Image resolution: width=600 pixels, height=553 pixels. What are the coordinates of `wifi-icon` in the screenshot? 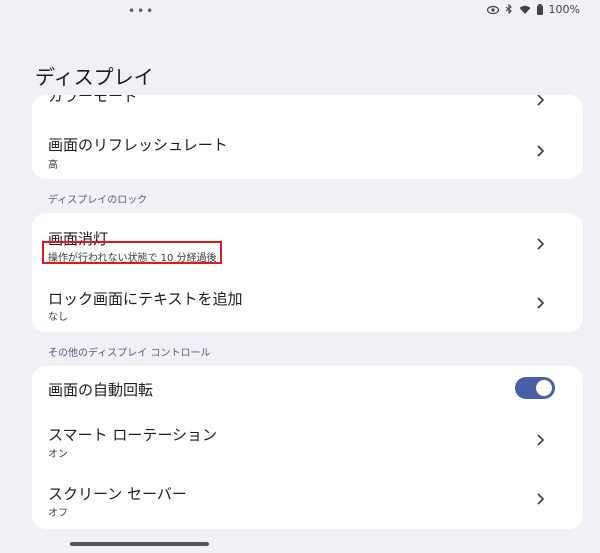 It's located at (525, 10).